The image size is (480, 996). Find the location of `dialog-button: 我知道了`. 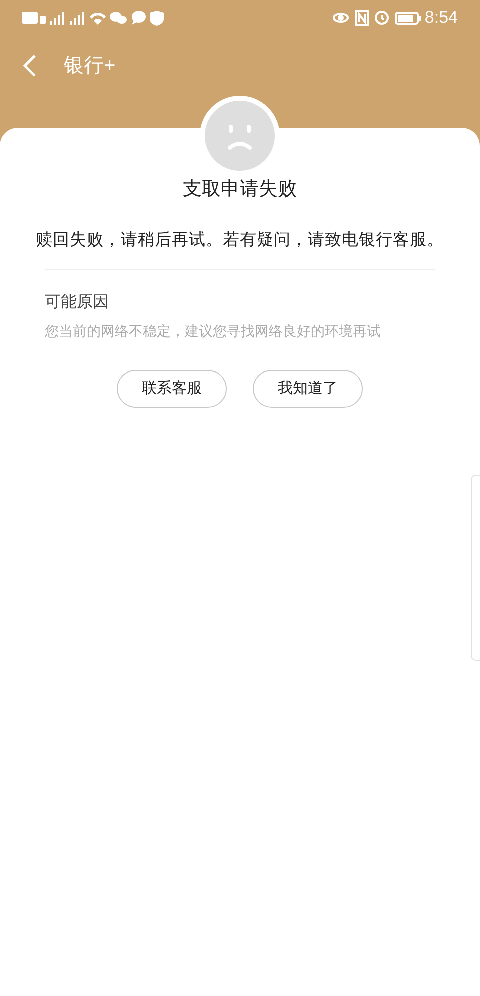

dialog-button: 我知道了 is located at coordinates (308, 389).